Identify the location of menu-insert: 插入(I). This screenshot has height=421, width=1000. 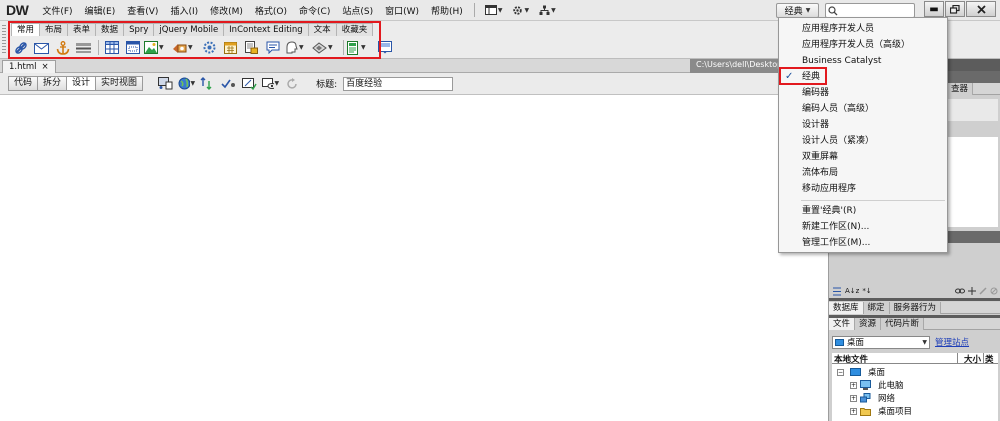
(184, 10).